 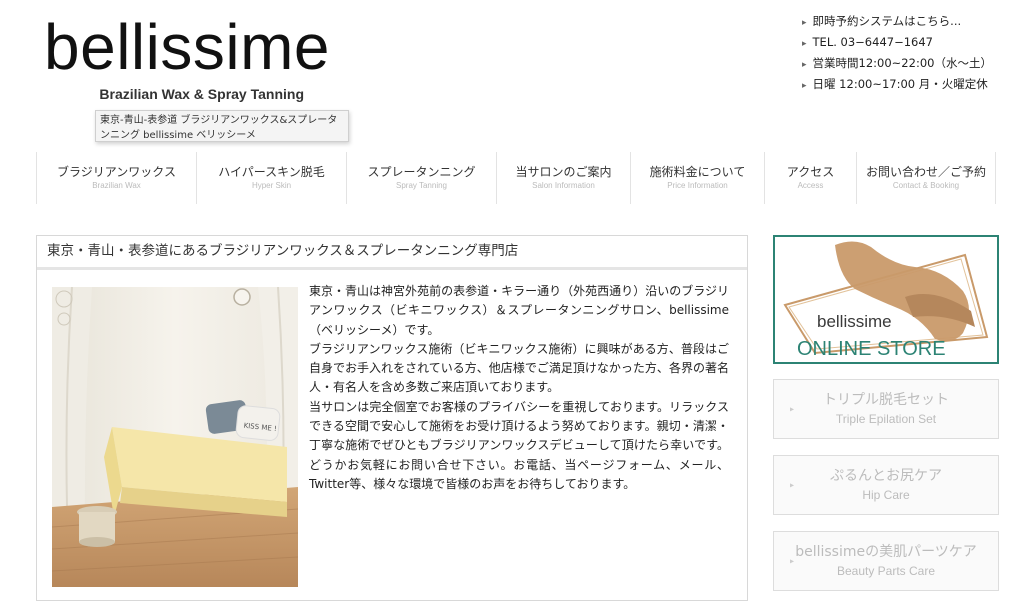 I want to click on side-button-sublabel: Triple Epilation Set, so click(x=886, y=419).